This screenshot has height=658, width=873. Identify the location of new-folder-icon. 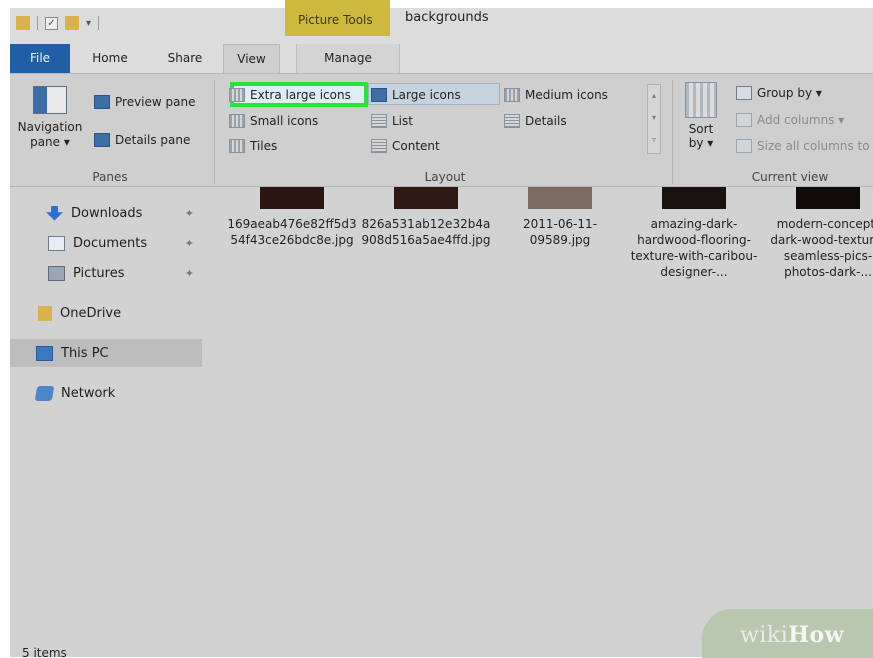
(72, 23).